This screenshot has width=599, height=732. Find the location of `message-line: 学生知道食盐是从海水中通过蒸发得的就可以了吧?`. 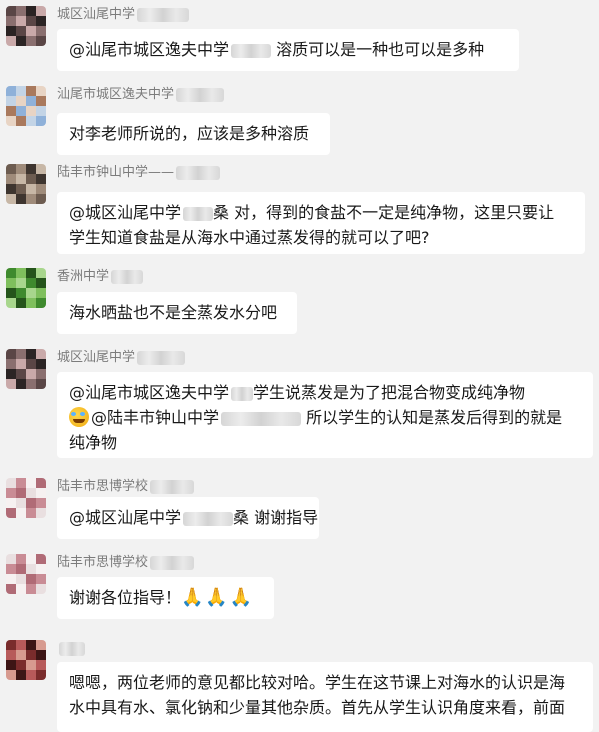

message-line: 学生知道食盐是从海水中通过蒸发得的就可以了吧? is located at coordinates (249, 237).